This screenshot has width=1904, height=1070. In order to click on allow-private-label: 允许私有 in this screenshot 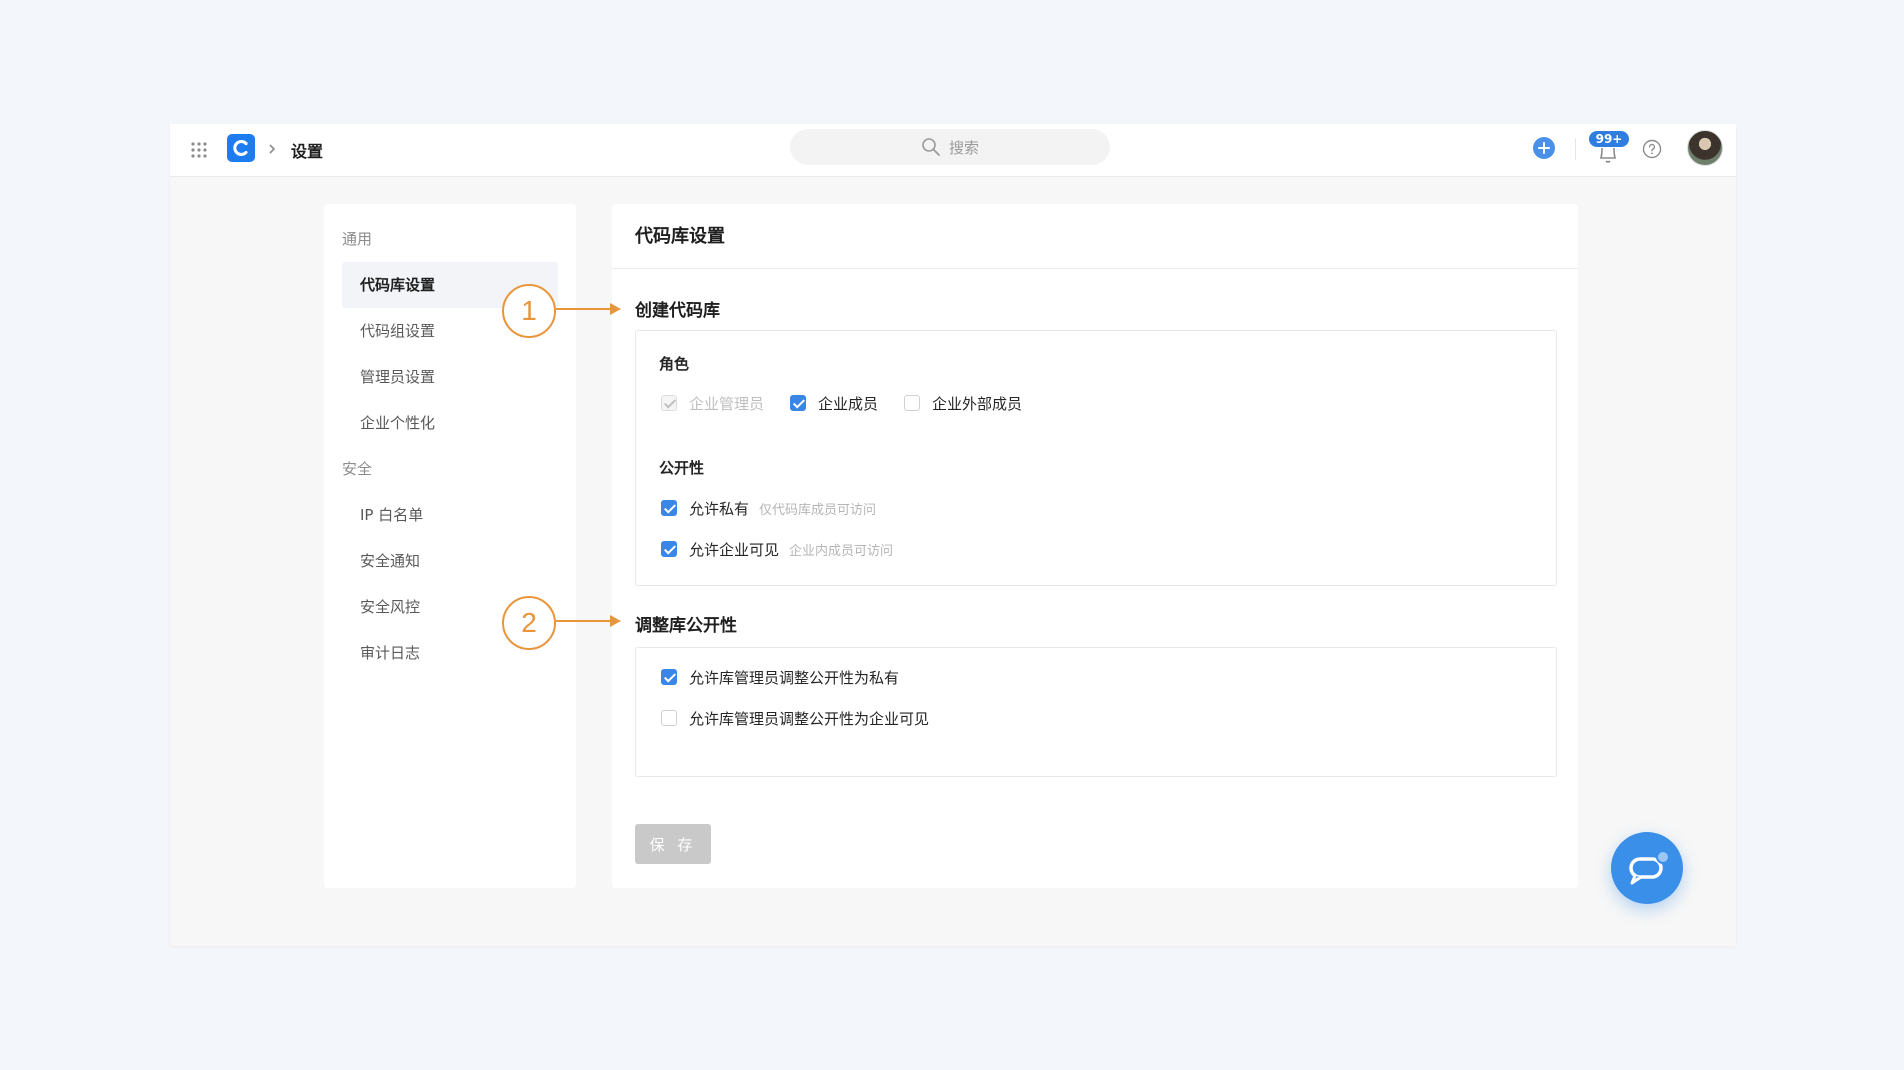, I will do `click(719, 508)`.